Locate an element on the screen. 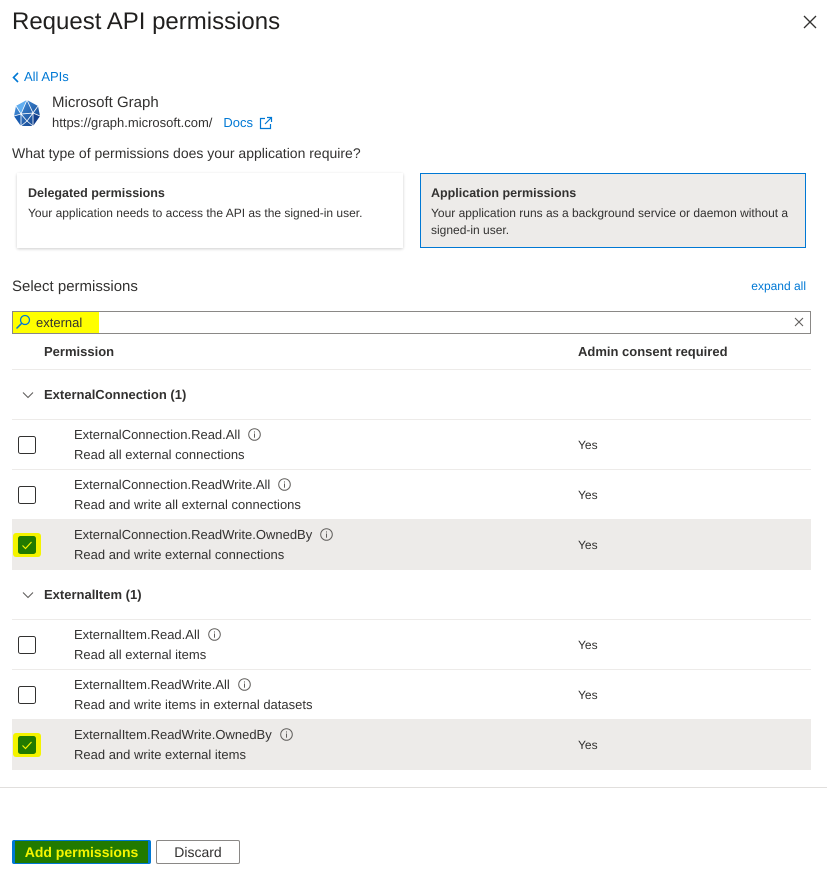 The width and height of the screenshot is (827, 869). permission-name: ExternalConnection.ReadWrite.All is located at coordinates (172, 485).